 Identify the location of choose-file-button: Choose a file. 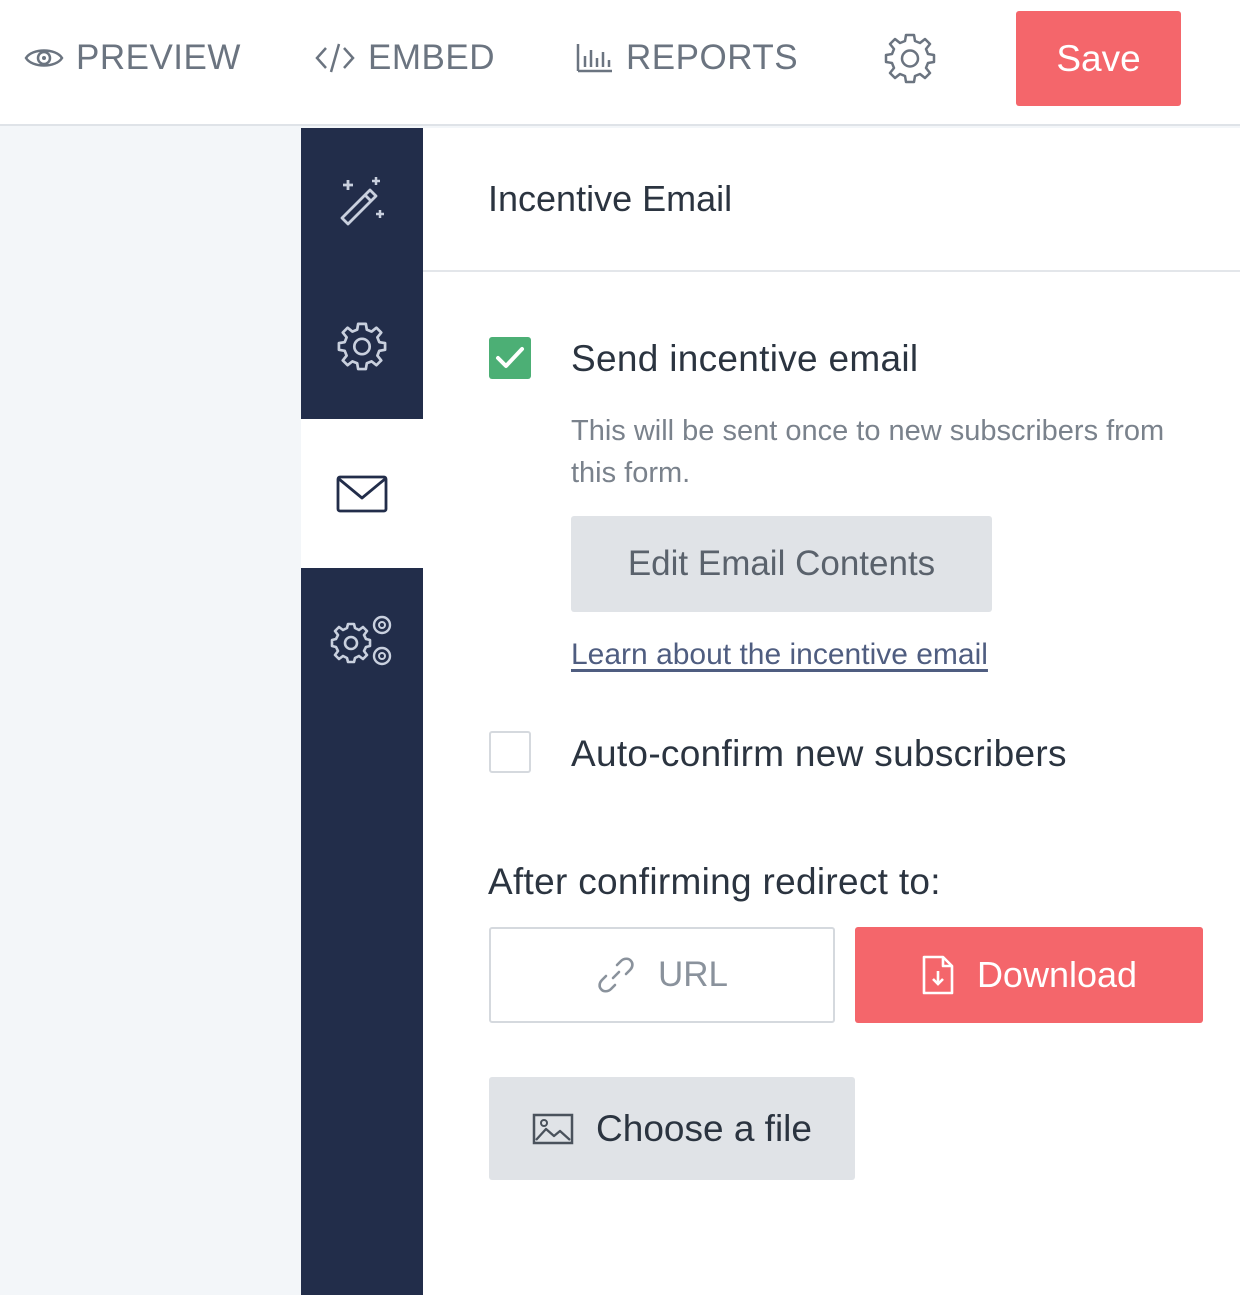
(672, 1128).